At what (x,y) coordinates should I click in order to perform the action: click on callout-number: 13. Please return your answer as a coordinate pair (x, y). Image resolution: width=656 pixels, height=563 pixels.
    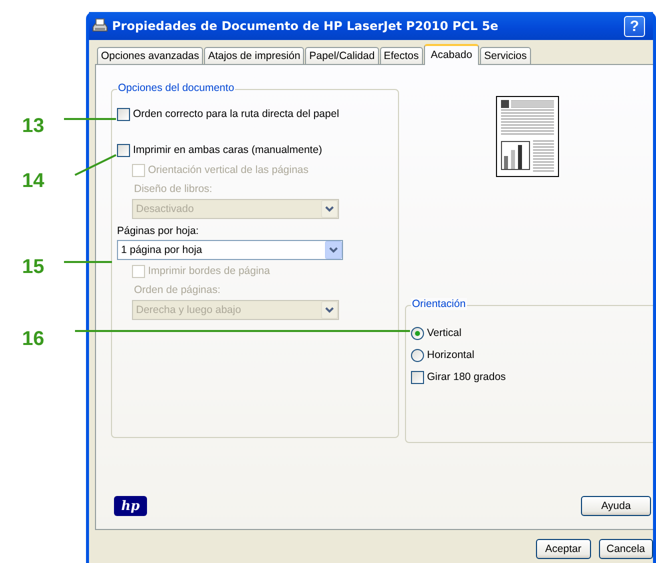
    Looking at the image, I should click on (33, 126).